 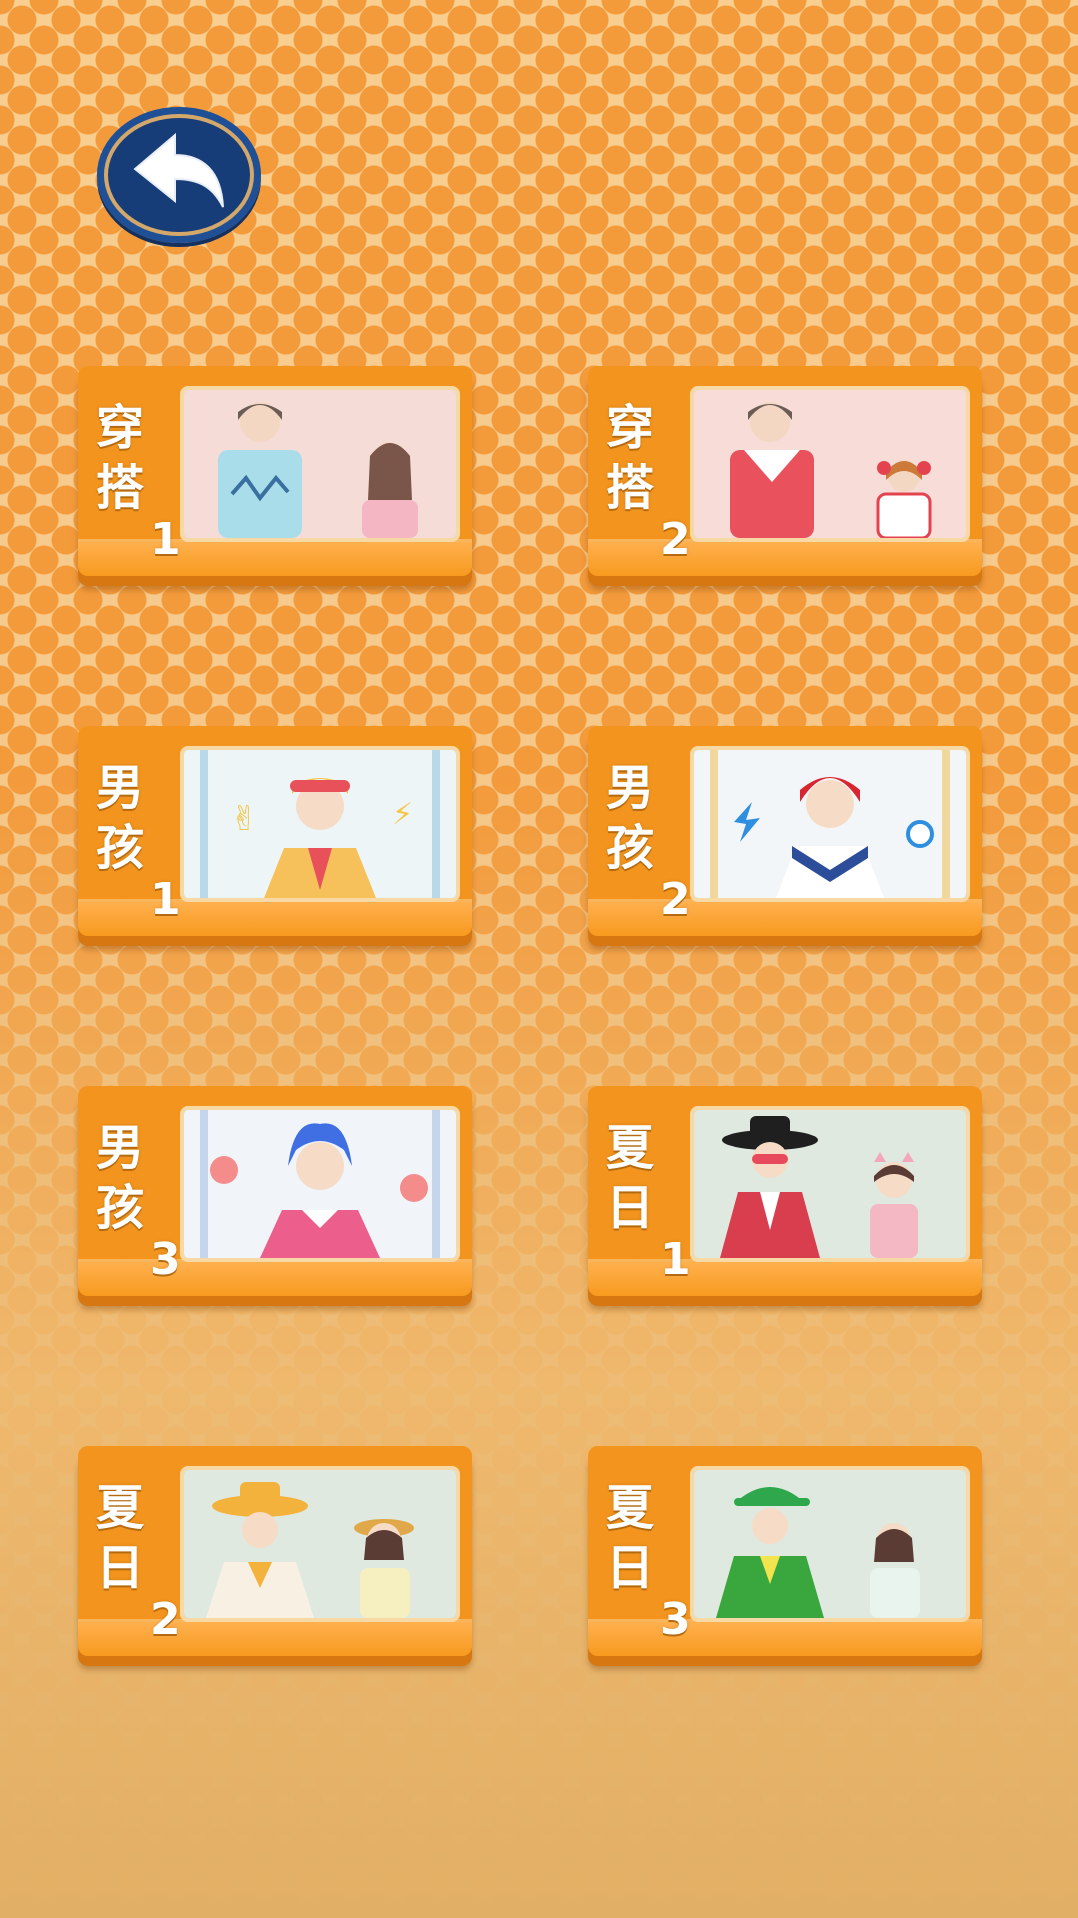 I want to click on level-card-boy-1: 男 孩 1 ✌ ⚡, so click(x=275, y=831).